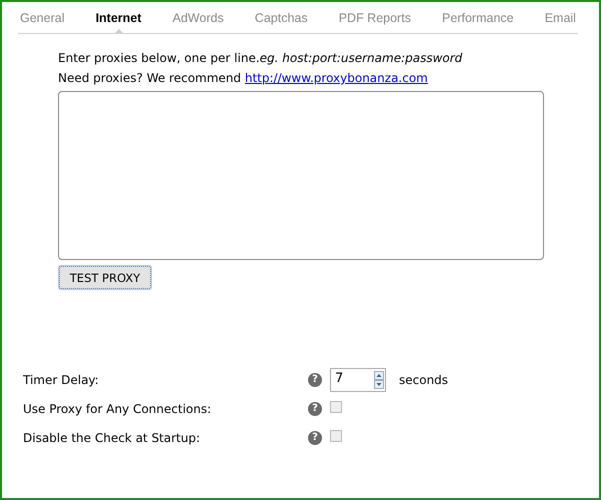 Image resolution: width=601 pixels, height=500 pixels. What do you see at coordinates (198, 17) in the screenshot?
I see `tab: AdWords` at bounding box center [198, 17].